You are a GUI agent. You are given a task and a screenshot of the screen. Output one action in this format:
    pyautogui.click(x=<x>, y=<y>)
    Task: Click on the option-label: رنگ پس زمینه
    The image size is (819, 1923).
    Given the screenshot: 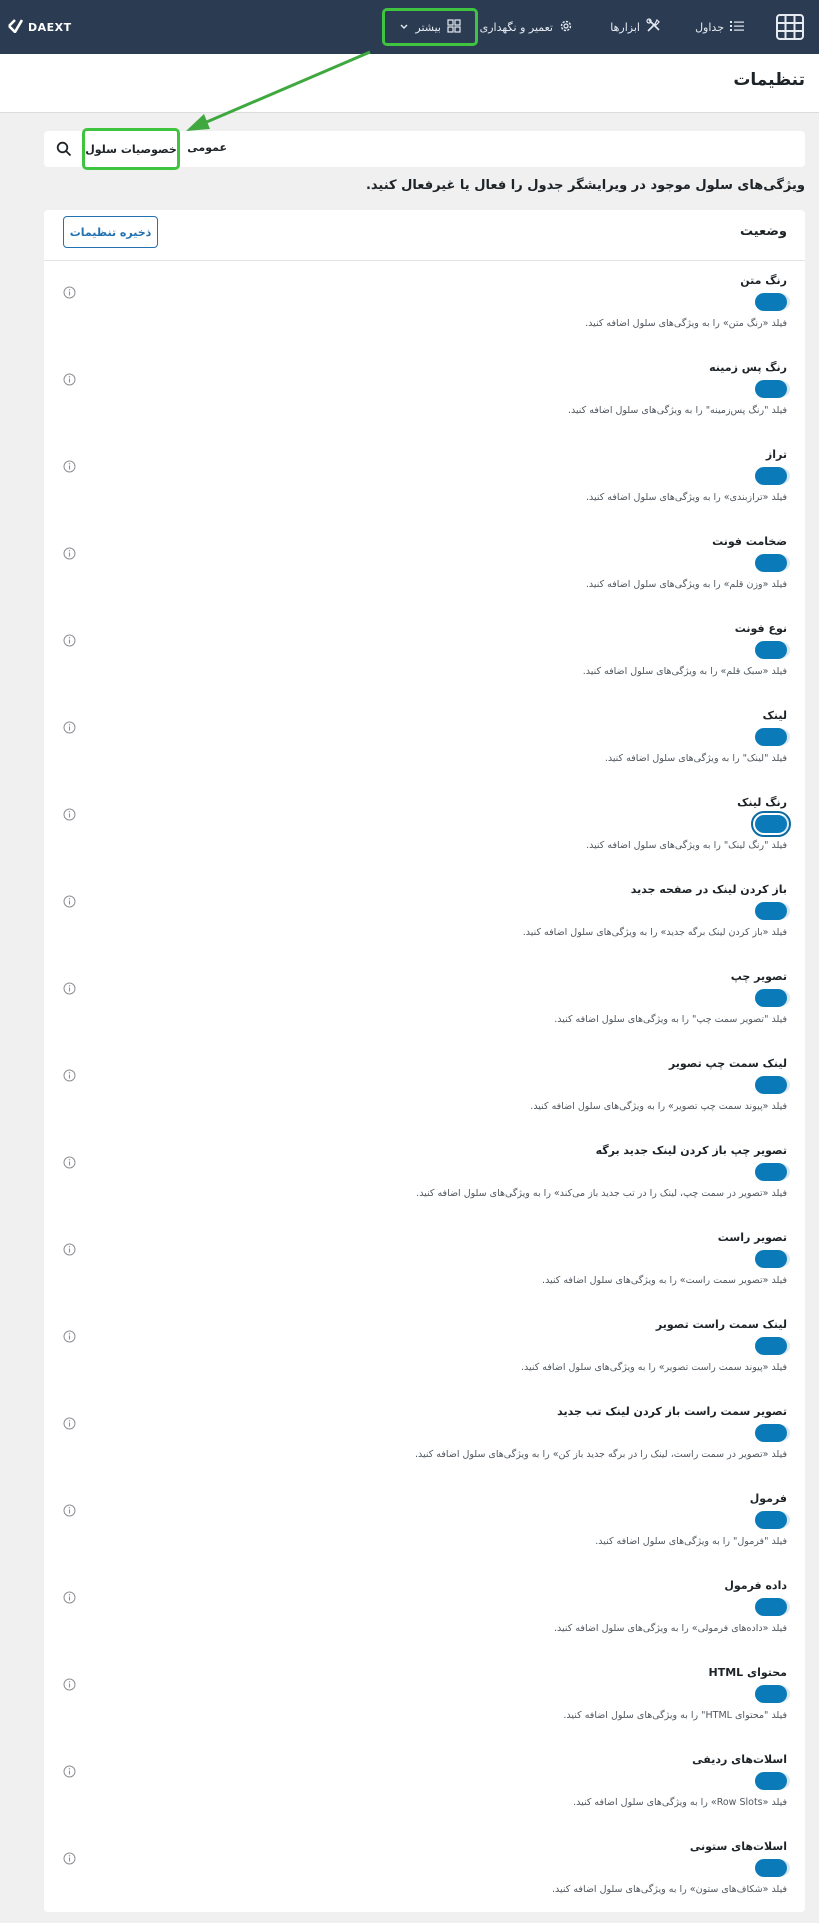 What is the action you would take?
    pyautogui.click(x=748, y=367)
    